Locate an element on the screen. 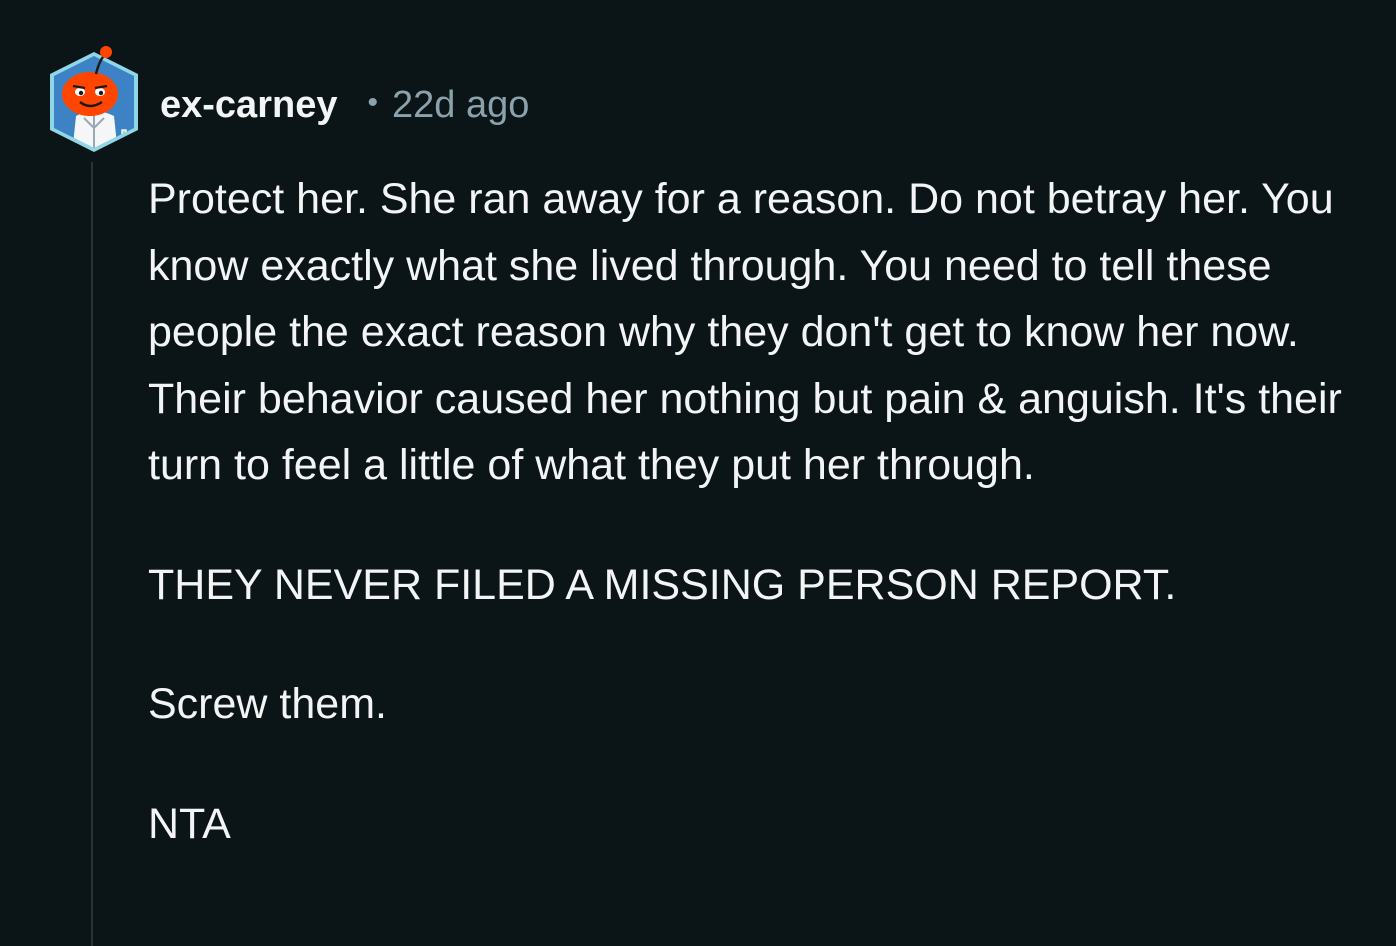 This screenshot has height=946, width=1396. reddit-snoo-avatar-icon is located at coordinates (94, 99).